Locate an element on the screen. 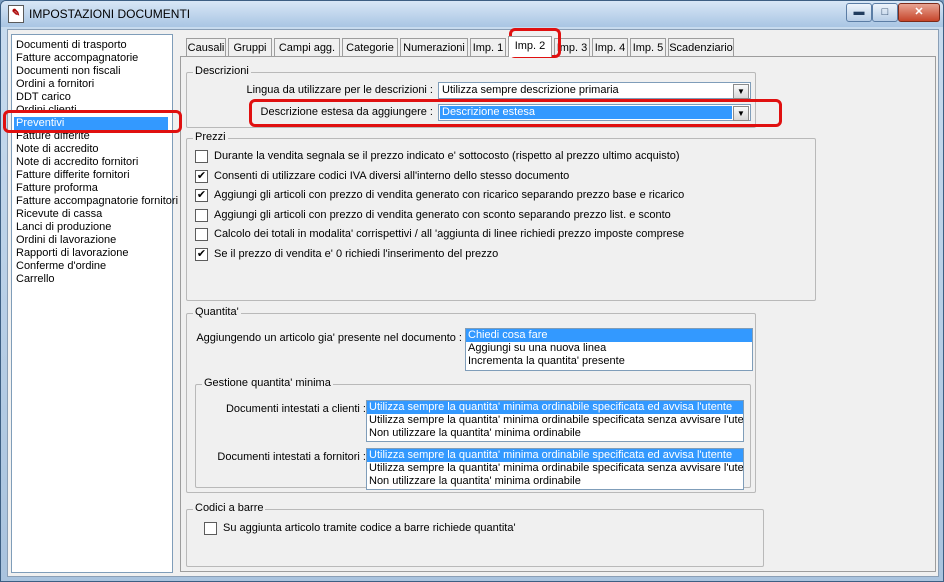 The height and width of the screenshot is (582, 944). tab-campi-agg: Campi agg. is located at coordinates (307, 47).